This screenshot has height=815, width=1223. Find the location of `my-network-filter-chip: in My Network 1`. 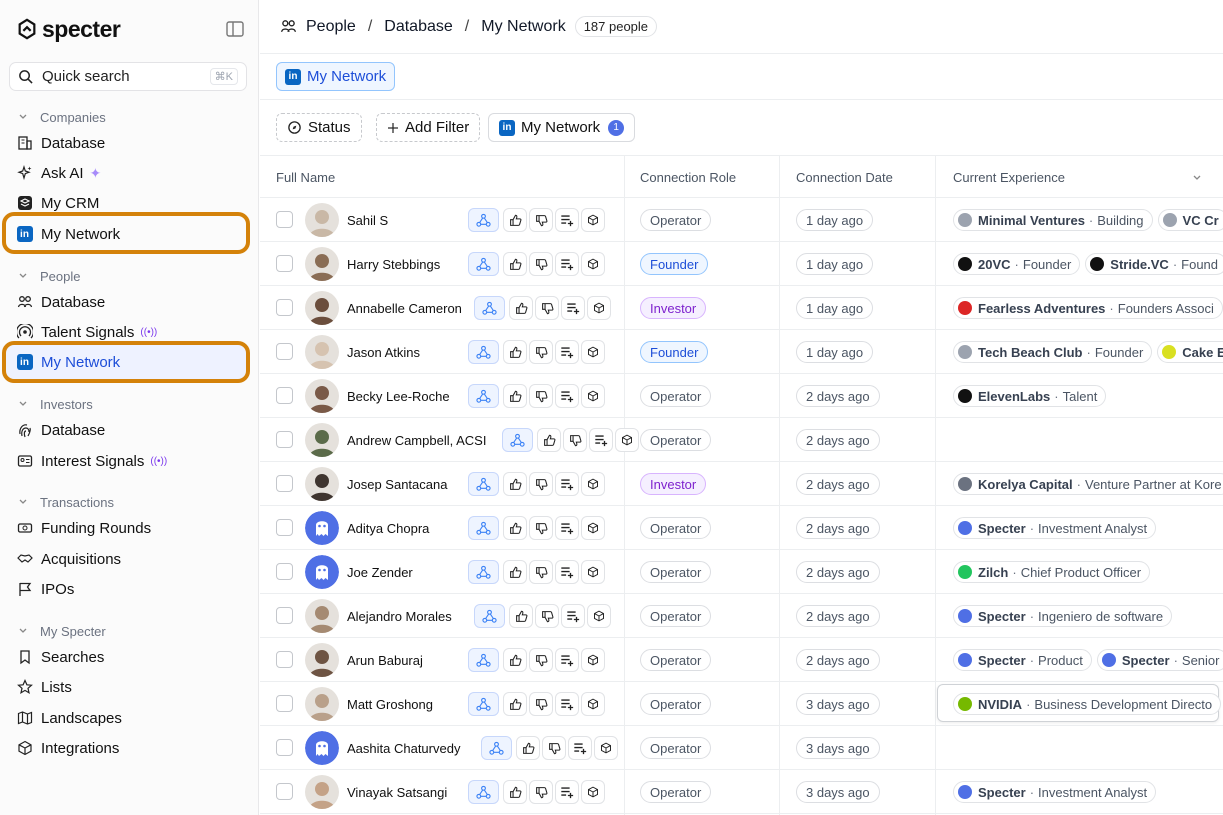

my-network-filter-chip: in My Network 1 is located at coordinates (562, 127).